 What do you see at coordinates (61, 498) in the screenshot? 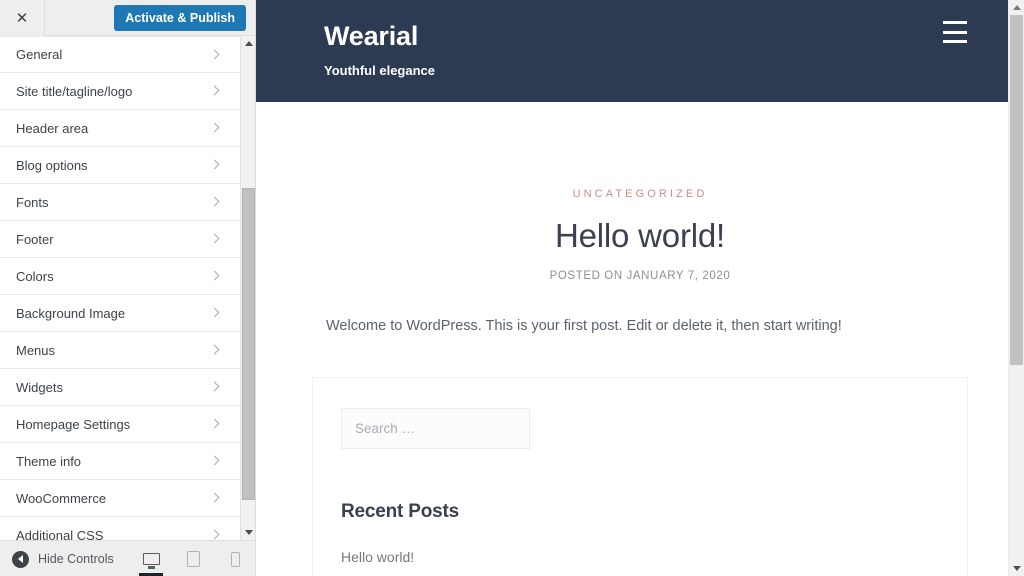
I see `sidebar-item-label: WooCommerce` at bounding box center [61, 498].